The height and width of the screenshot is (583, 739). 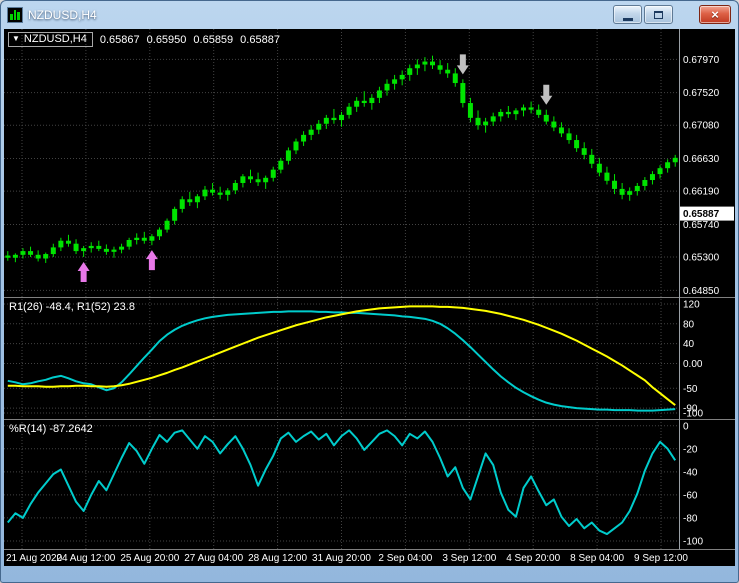 What do you see at coordinates (277, 558) in the screenshot?
I see `svg-text: 28 Aug 12:00` at bounding box center [277, 558].